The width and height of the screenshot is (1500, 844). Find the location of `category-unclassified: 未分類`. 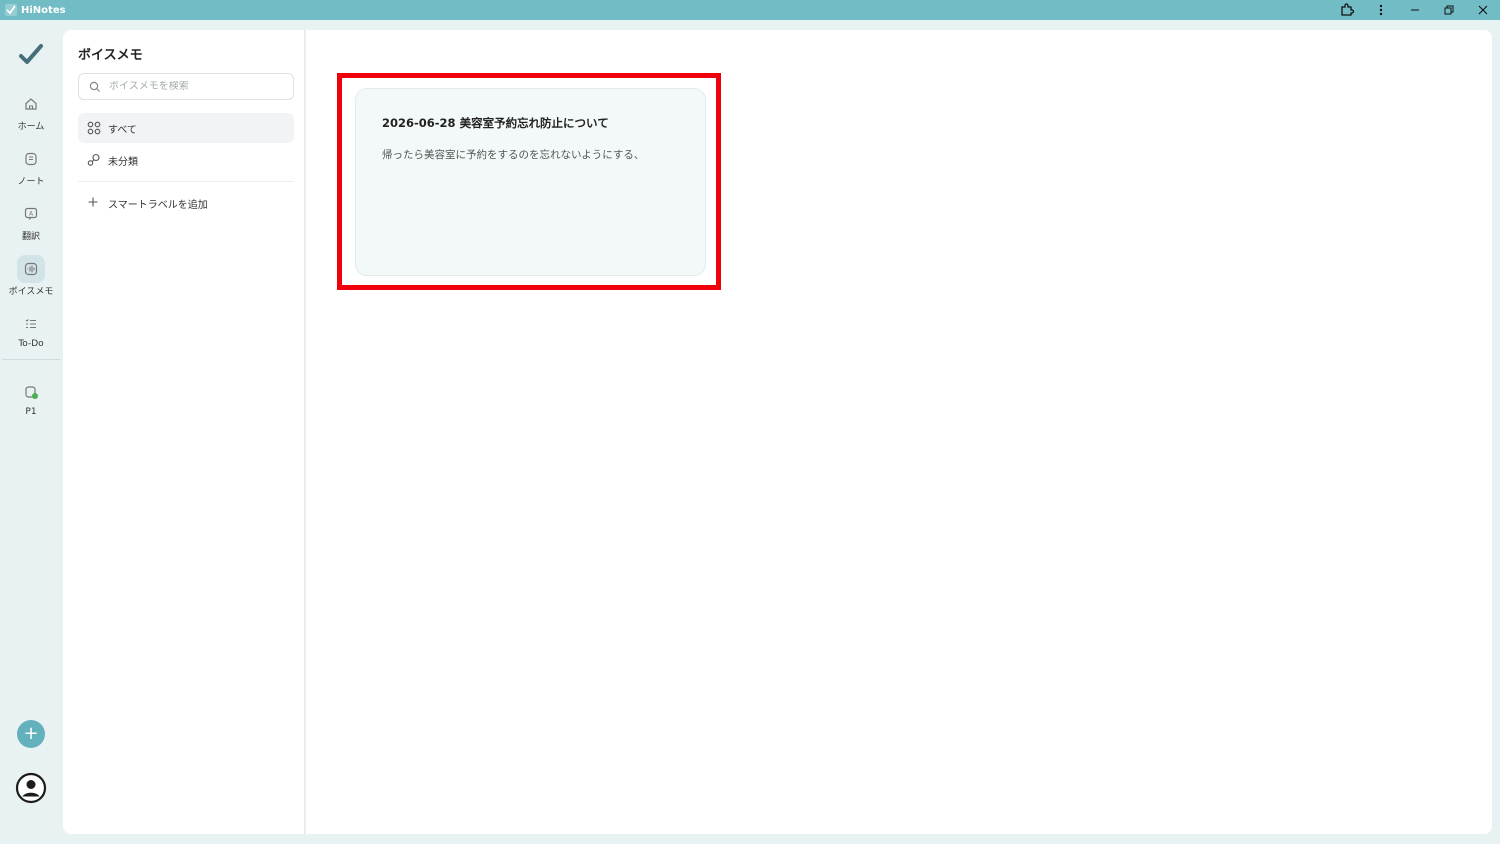

category-unclassified: 未分類 is located at coordinates (186, 160).